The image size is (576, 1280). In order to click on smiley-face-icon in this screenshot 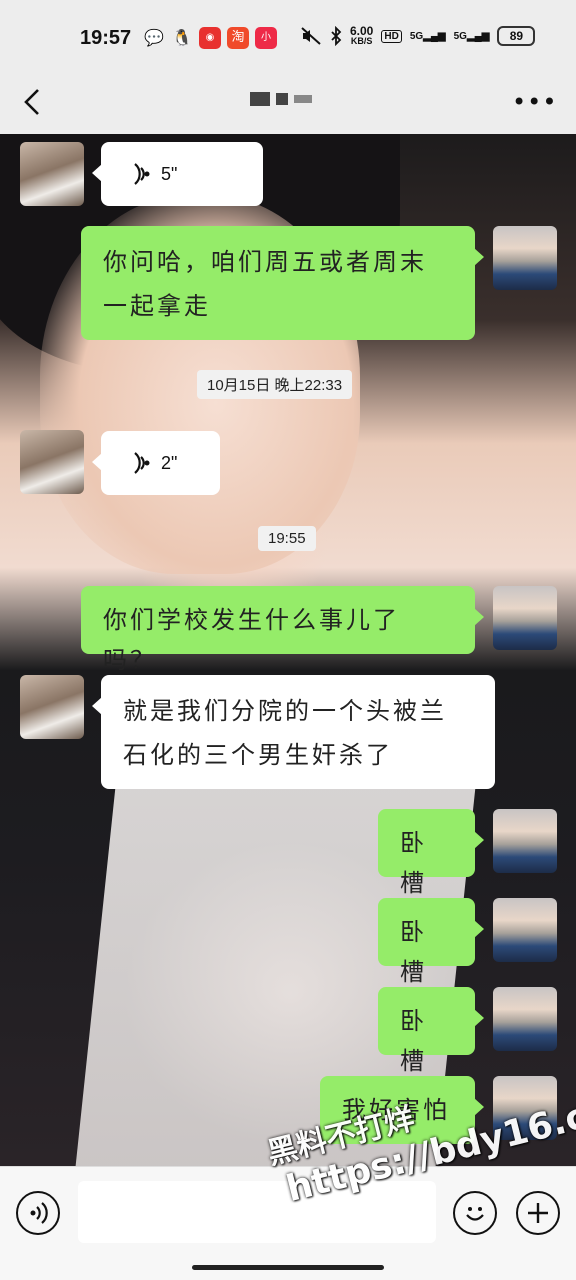, I will do `click(475, 1214)`.